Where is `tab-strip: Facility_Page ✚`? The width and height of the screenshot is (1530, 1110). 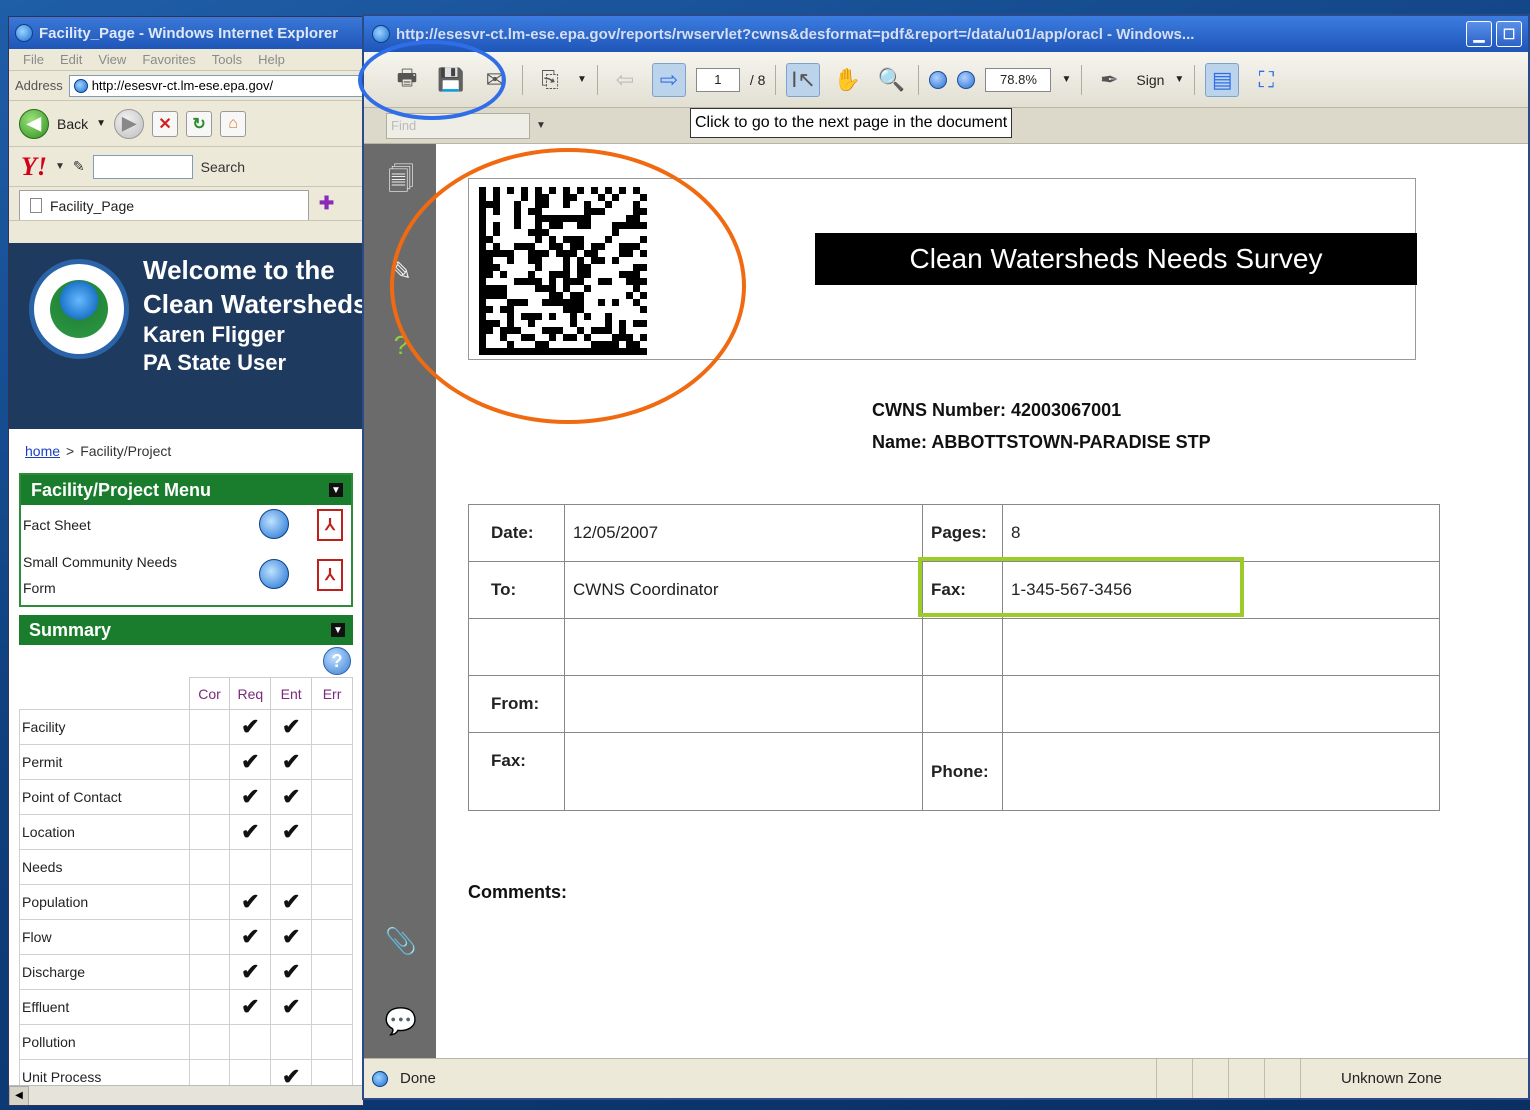
tab-strip: Facility_Page ✚ is located at coordinates (186, 204).